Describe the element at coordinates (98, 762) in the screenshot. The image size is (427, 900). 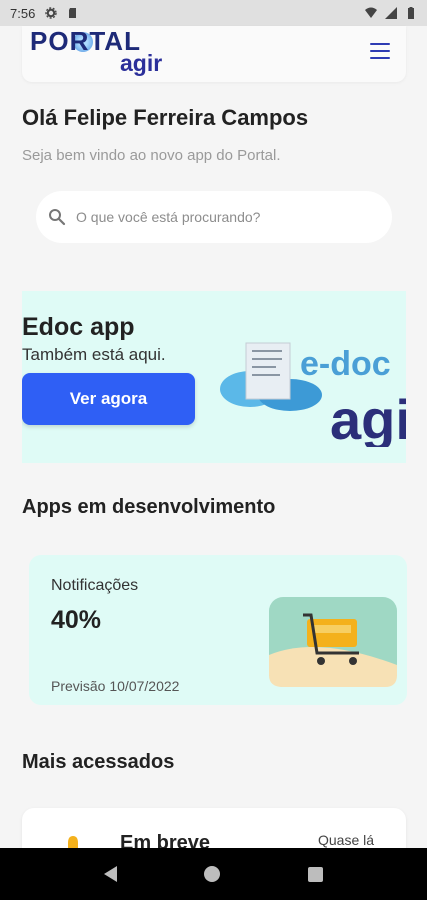
I see `access-section-title: Mais acessados` at that location.